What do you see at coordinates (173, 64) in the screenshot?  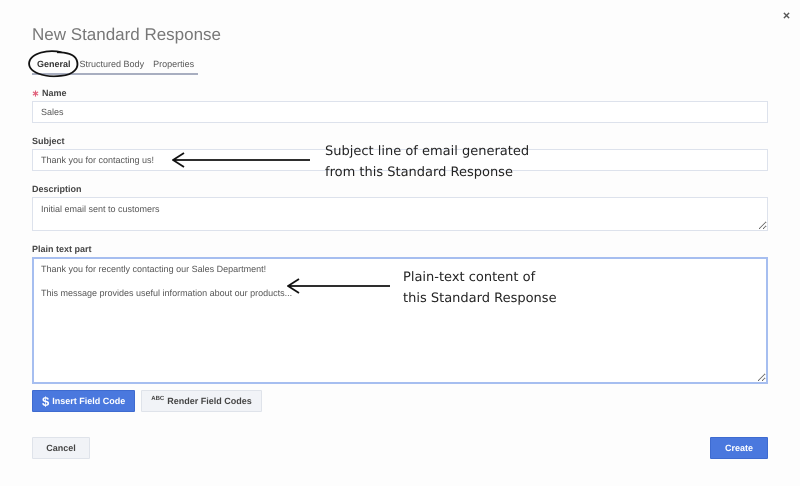 I see `tab: Properties` at bounding box center [173, 64].